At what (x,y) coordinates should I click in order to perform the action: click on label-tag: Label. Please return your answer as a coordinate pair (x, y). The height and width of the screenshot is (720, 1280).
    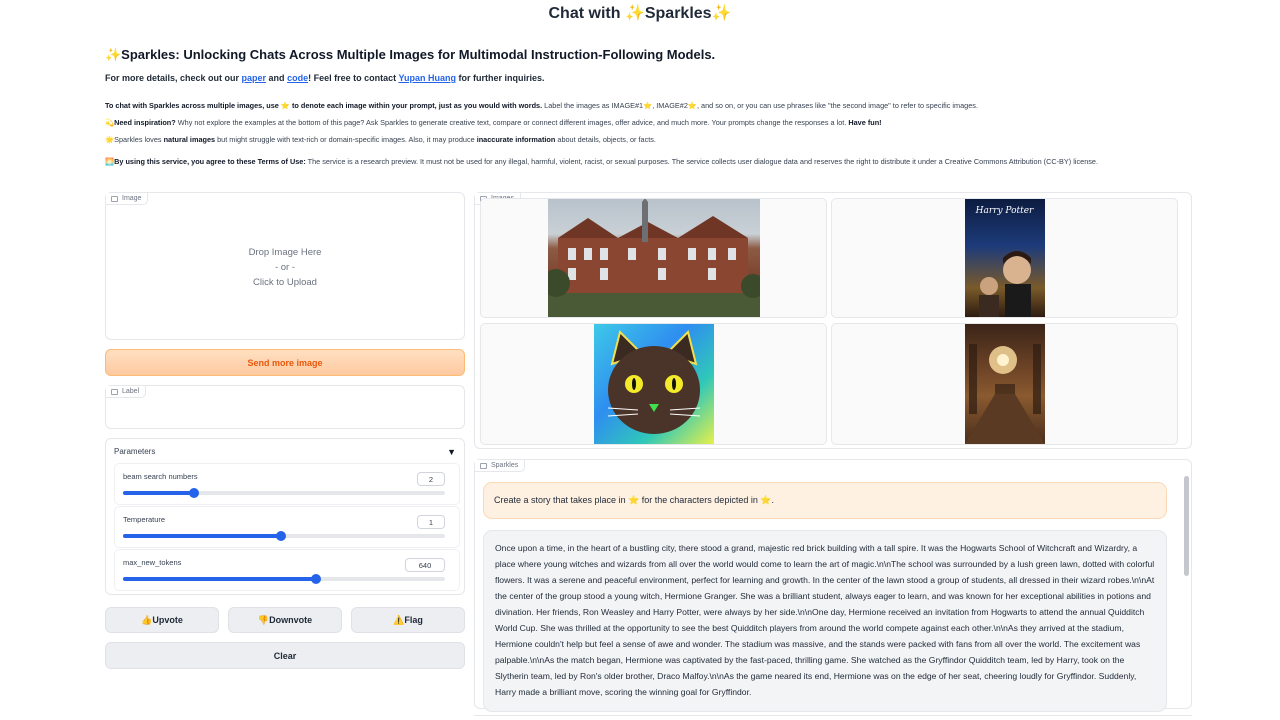
    Looking at the image, I should click on (126, 392).